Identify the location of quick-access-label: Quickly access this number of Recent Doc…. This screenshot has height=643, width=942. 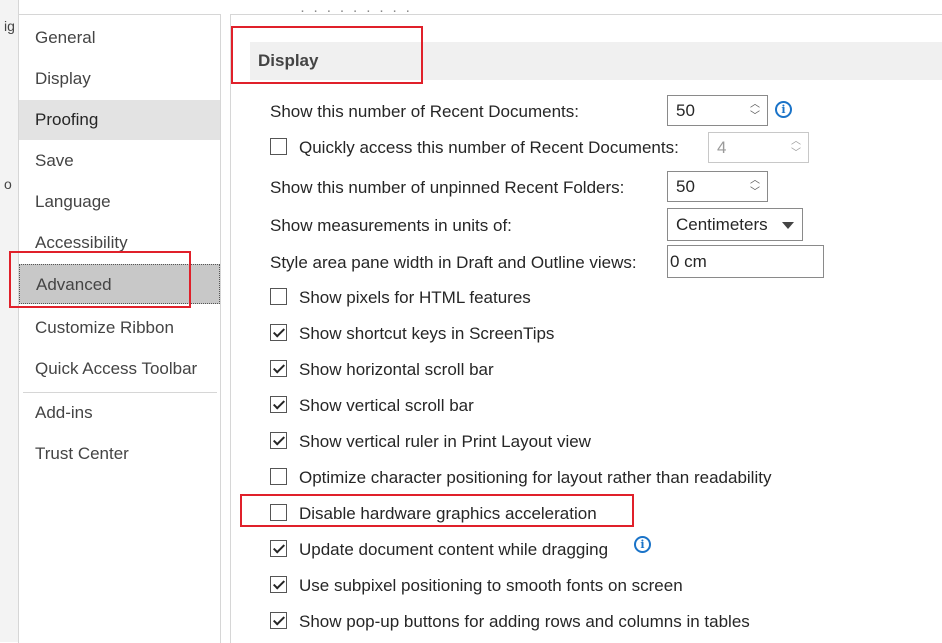
(489, 147).